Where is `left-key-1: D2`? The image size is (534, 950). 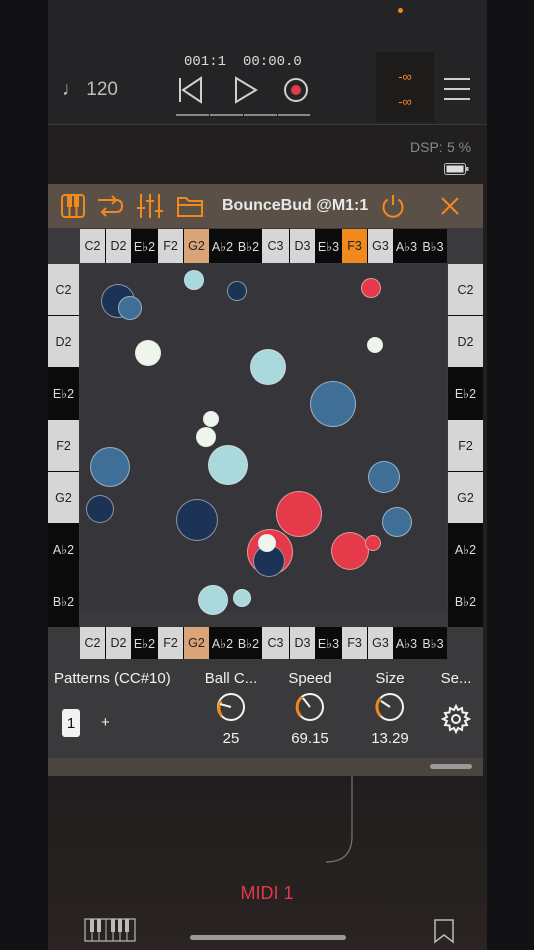
left-key-1: D2 is located at coordinates (63, 341).